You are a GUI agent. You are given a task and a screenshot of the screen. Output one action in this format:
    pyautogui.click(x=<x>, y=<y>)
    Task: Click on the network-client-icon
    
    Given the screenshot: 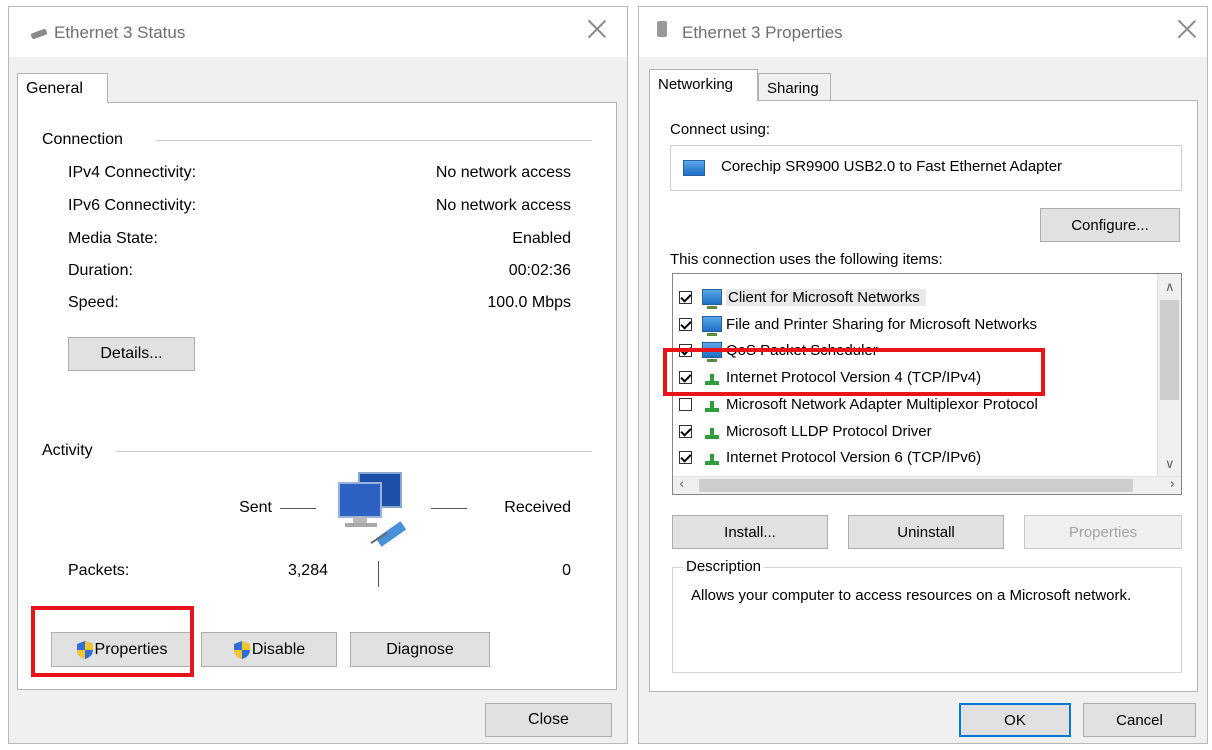 What is the action you would take?
    pyautogui.click(x=712, y=299)
    